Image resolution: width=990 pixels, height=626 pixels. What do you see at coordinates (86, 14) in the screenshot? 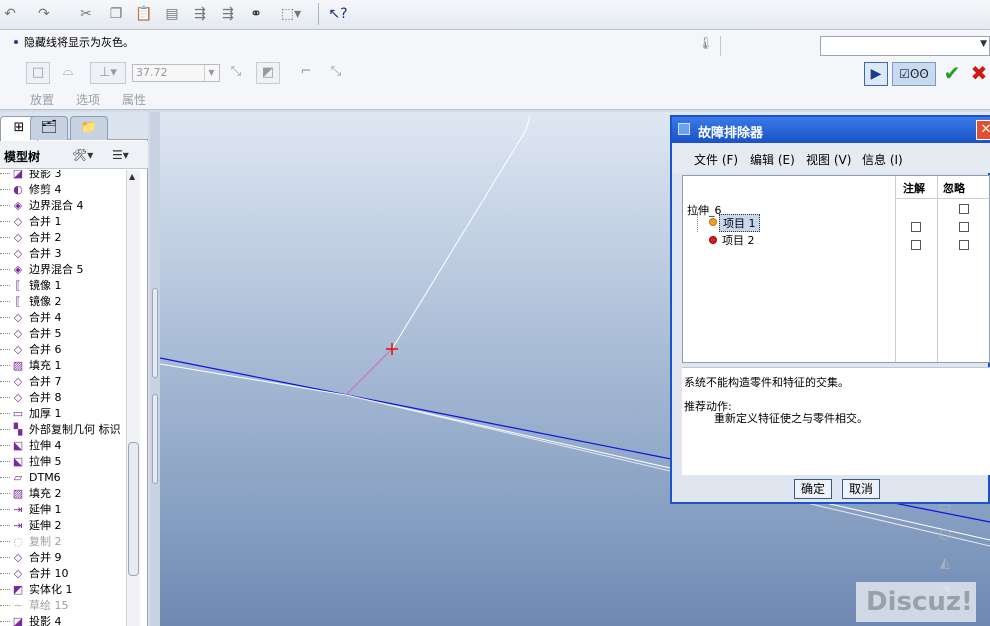
I see `cut-icon: ✂` at bounding box center [86, 14].